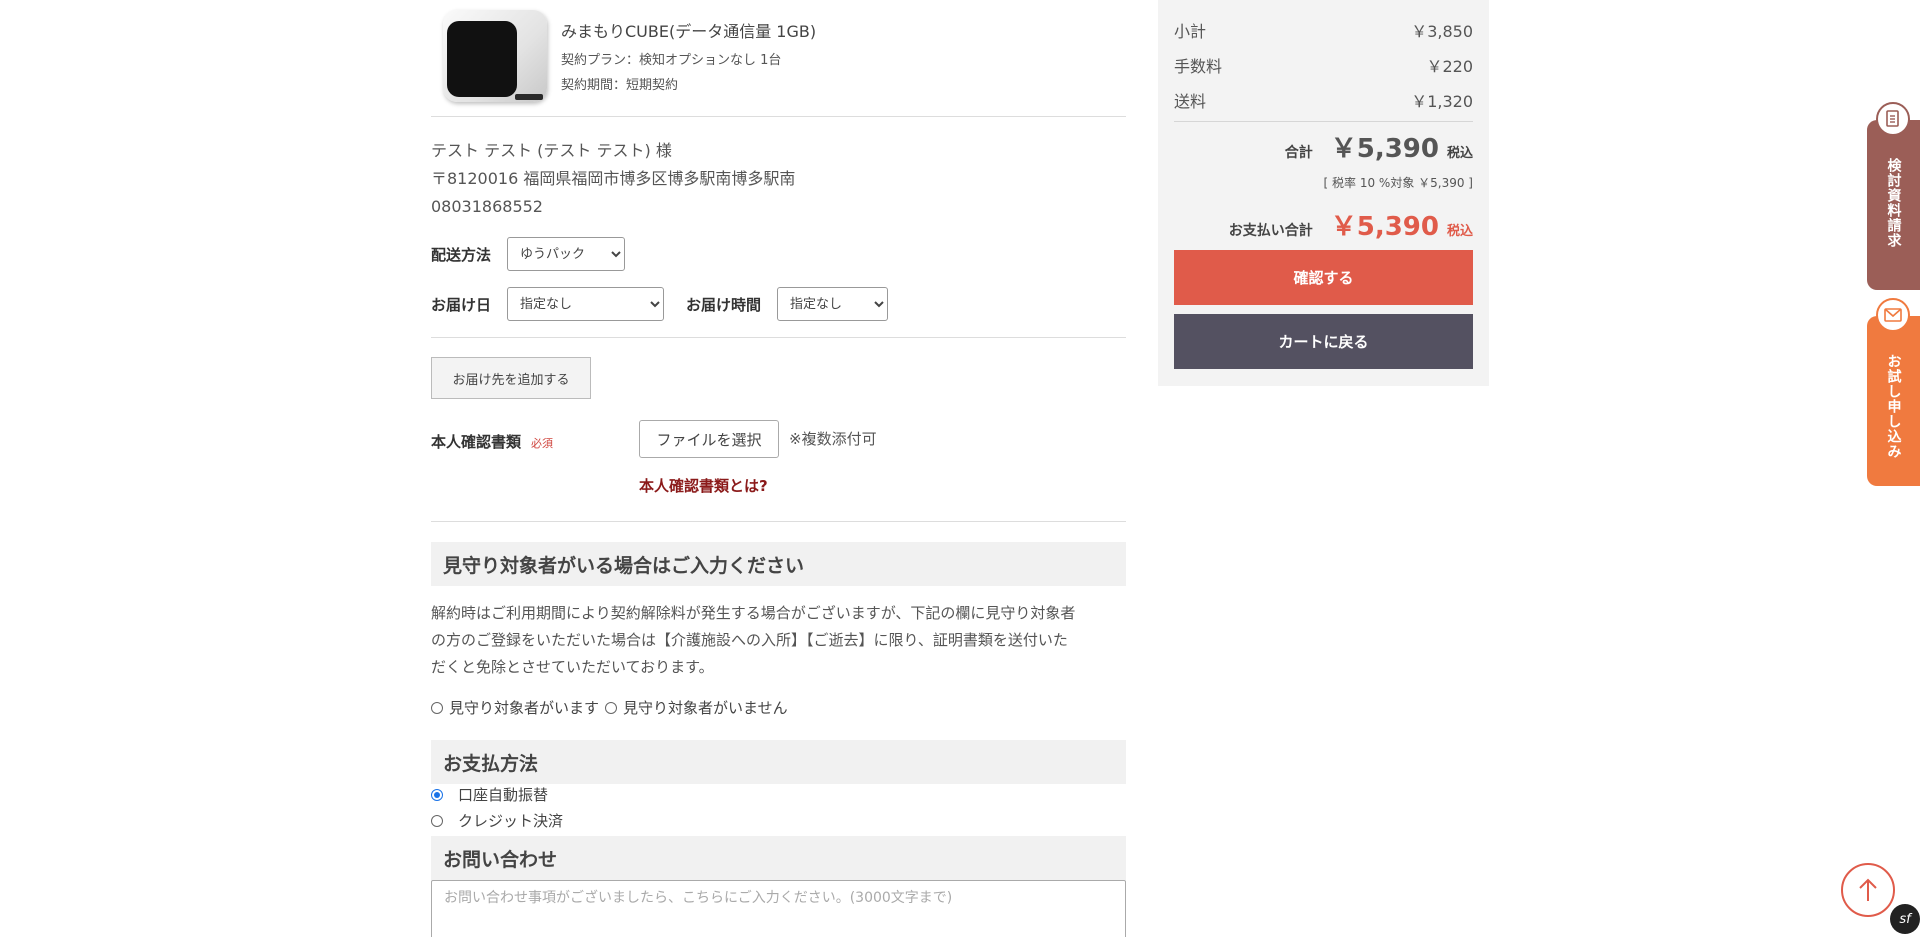 The image size is (1920, 937). What do you see at coordinates (703, 485) in the screenshot?
I see `identity-document-link: 本人確認書類とは?` at bounding box center [703, 485].